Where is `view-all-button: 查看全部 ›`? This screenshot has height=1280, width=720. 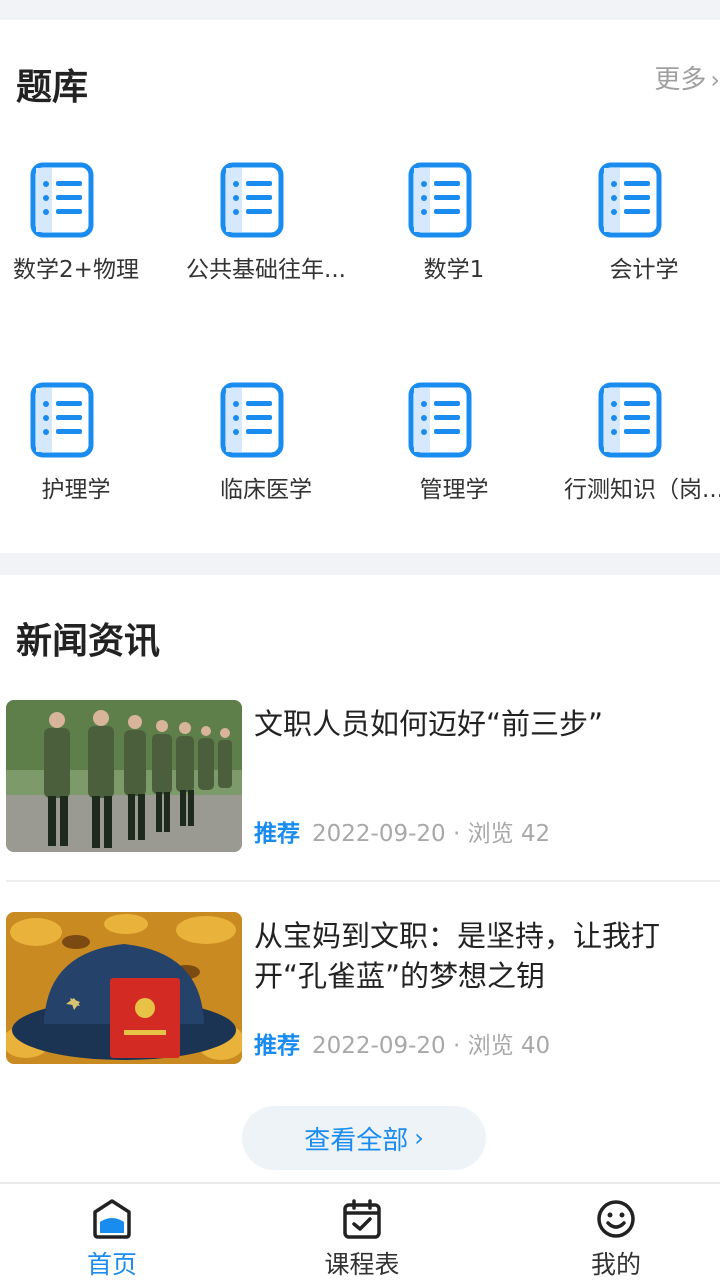
view-all-button: 查看全部 › is located at coordinates (364, 1138).